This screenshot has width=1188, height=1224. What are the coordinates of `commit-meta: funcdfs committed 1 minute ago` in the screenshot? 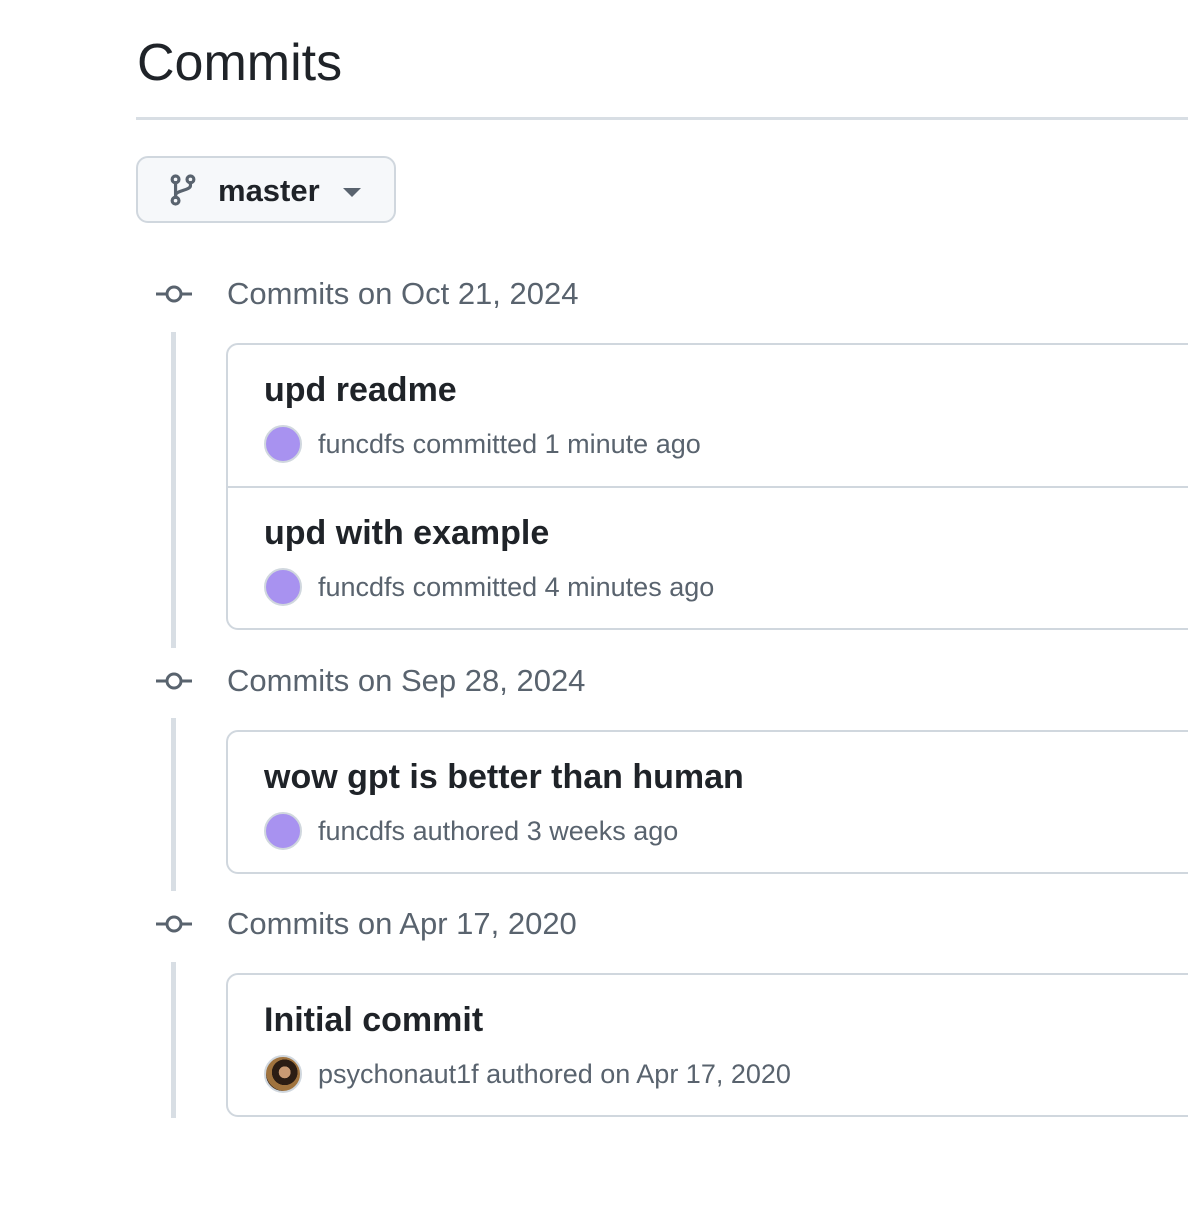 It's located at (509, 444).